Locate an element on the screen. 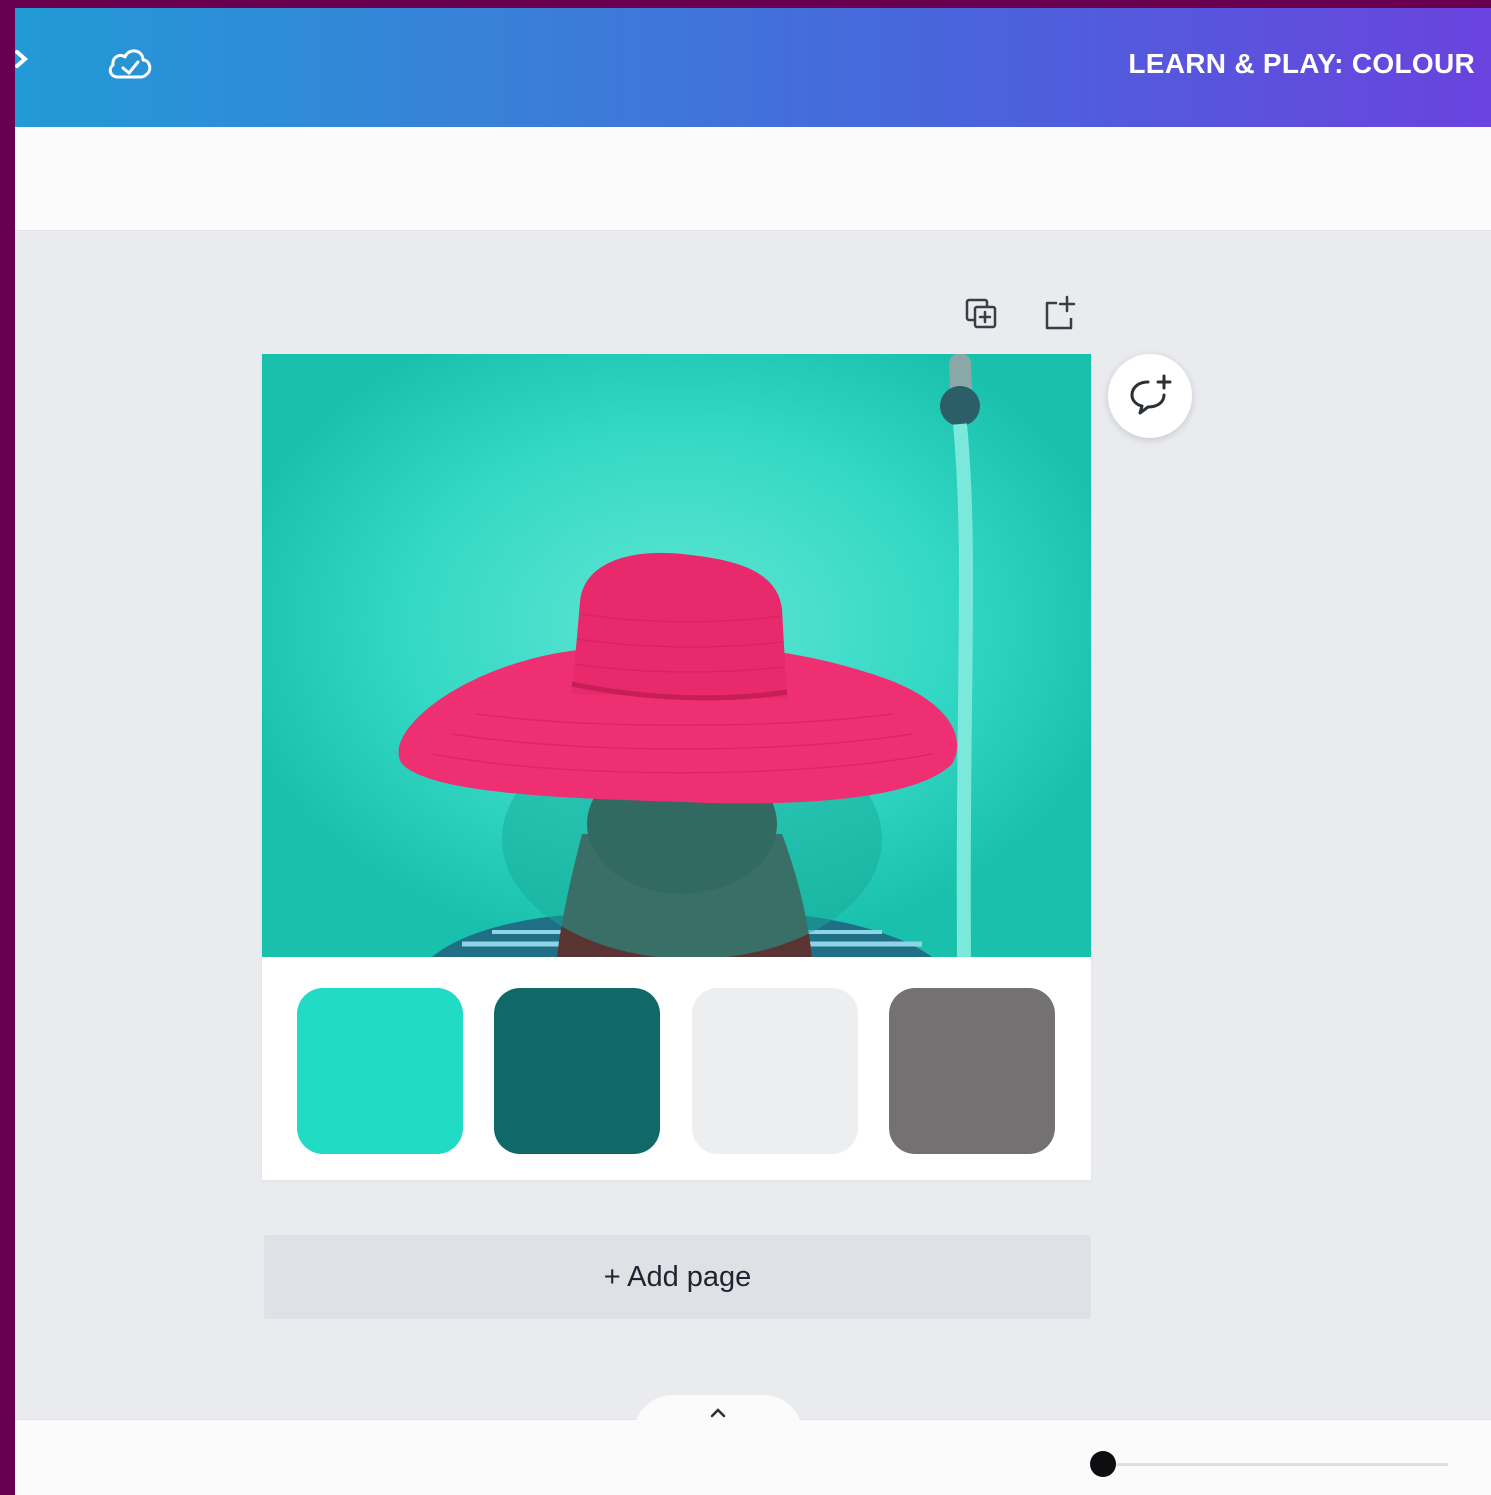  zoom-slider-track is located at coordinates (1275, 1464).